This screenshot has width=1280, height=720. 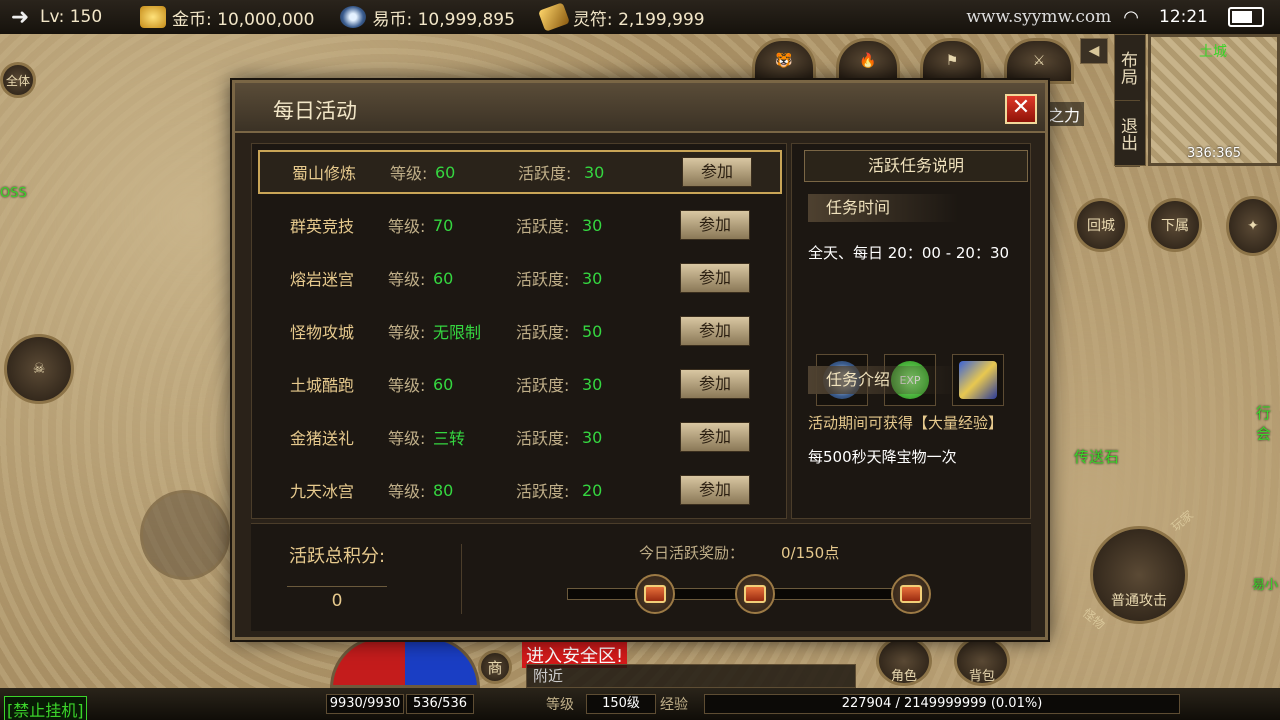 I want to click on collapse-arrow-button: ◀, so click(x=1094, y=51).